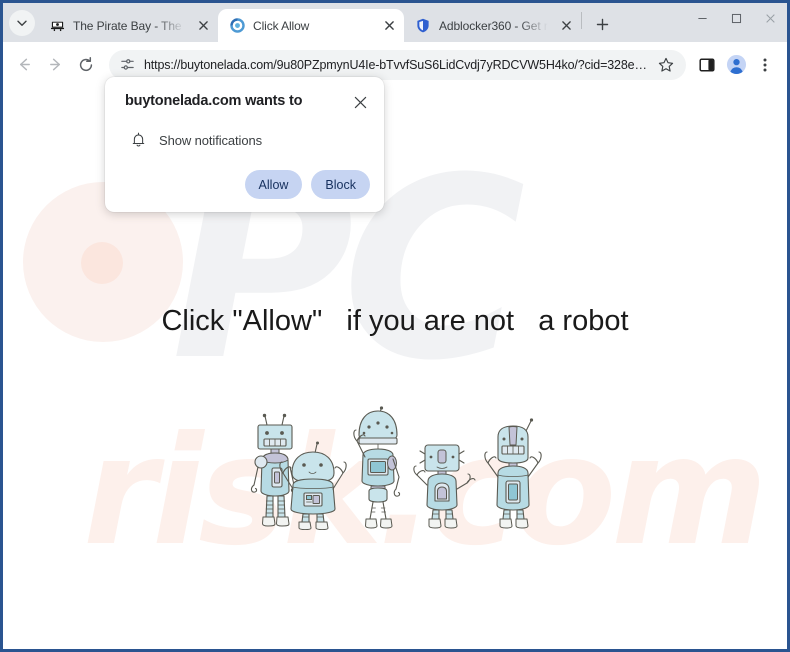  I want to click on window-controls, so click(736, 22).